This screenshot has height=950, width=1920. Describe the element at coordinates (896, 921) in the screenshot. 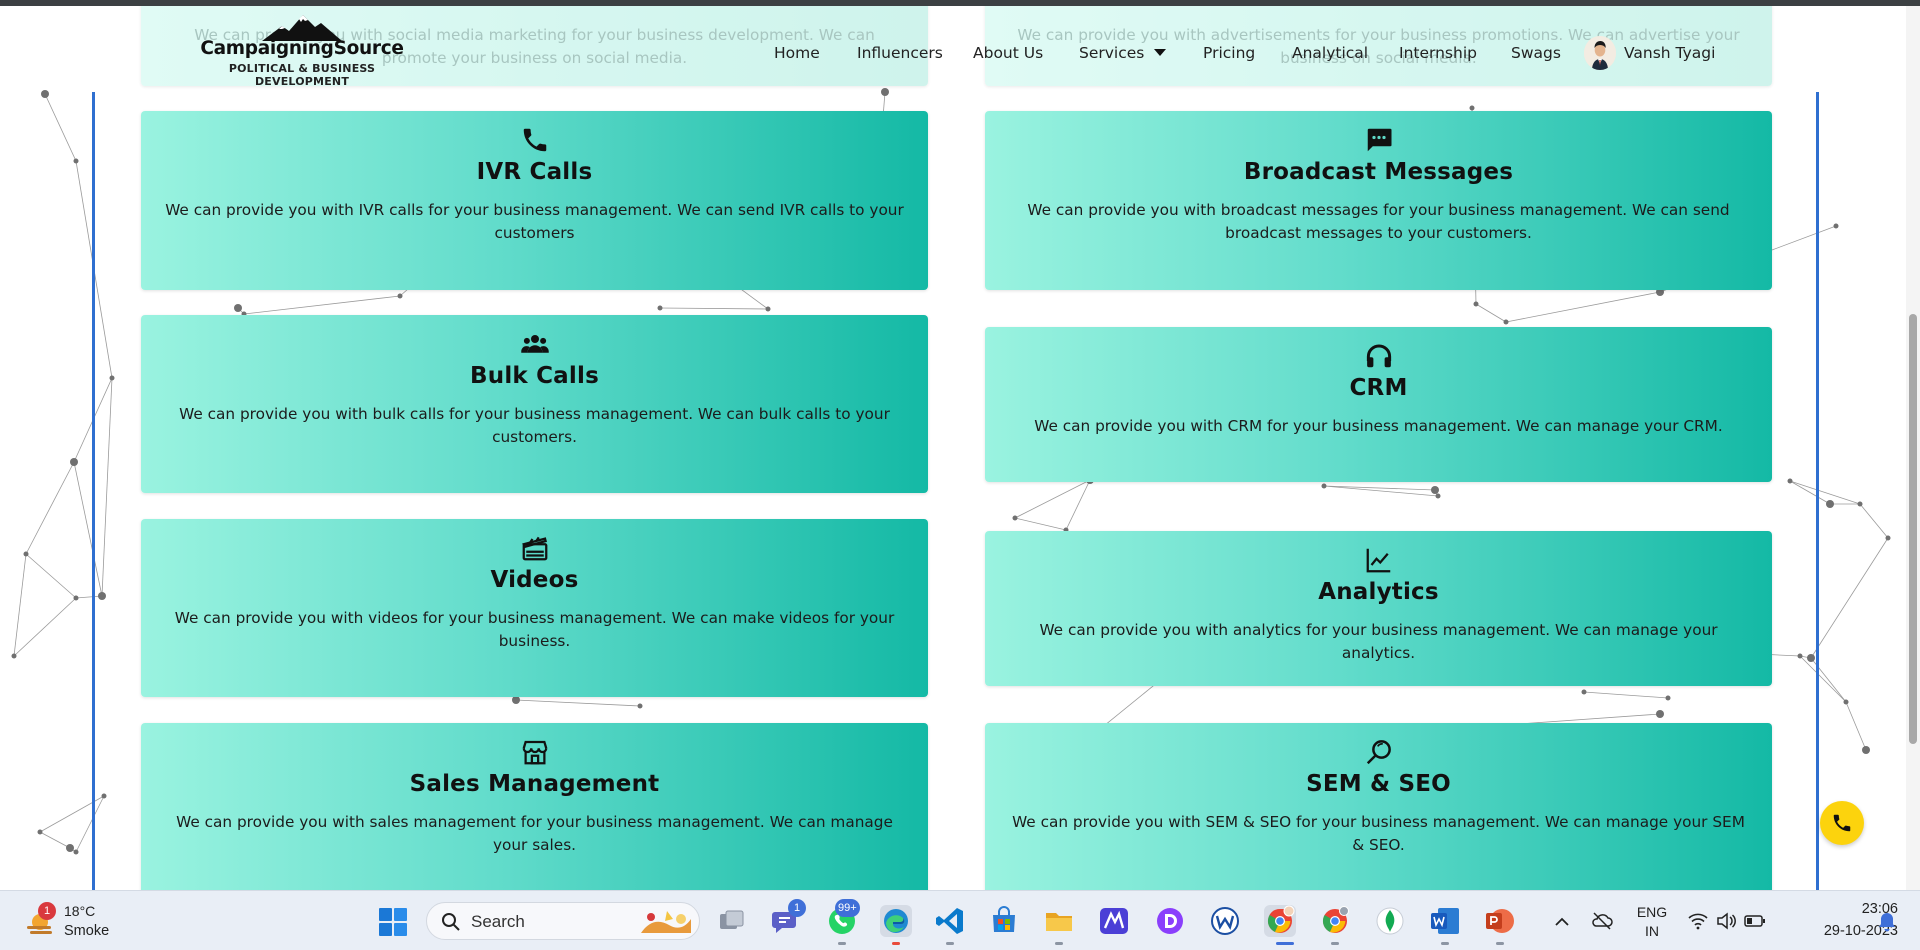

I see `edge-icon` at that location.